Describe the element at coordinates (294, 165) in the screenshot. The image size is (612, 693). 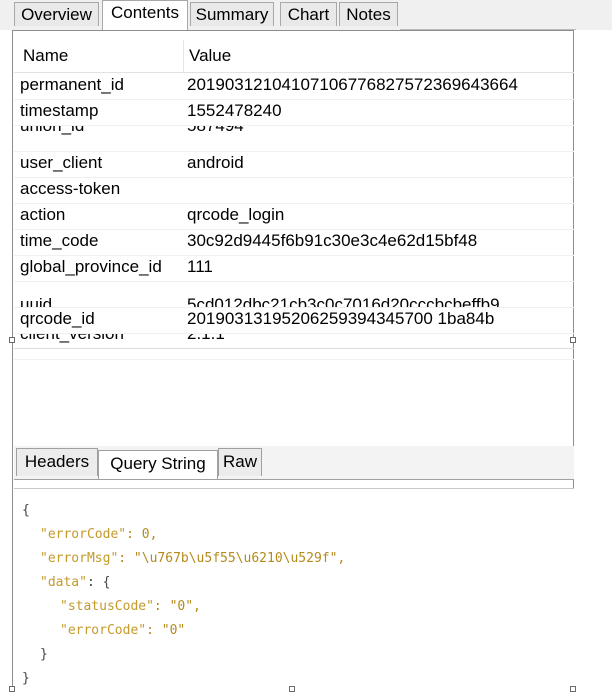
I see `table-row: user_client android` at that location.